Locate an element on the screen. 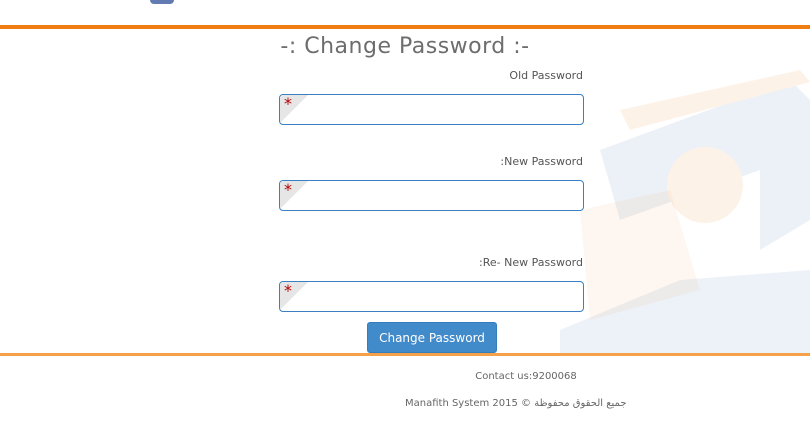  confirm-password-field: * is located at coordinates (431, 296).